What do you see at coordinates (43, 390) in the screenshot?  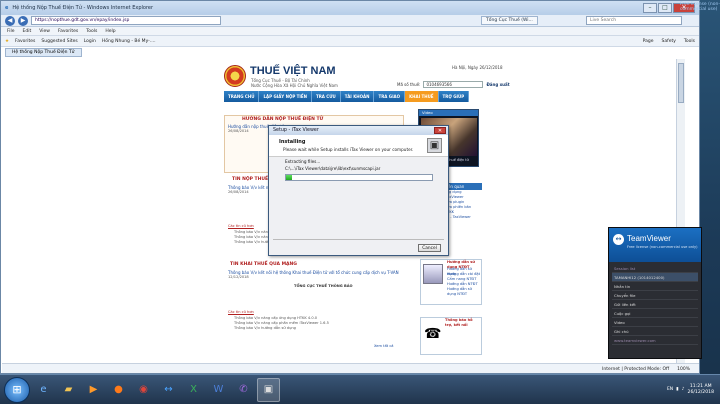 I see `taskbar-ie-icon: e` at bounding box center [43, 390].